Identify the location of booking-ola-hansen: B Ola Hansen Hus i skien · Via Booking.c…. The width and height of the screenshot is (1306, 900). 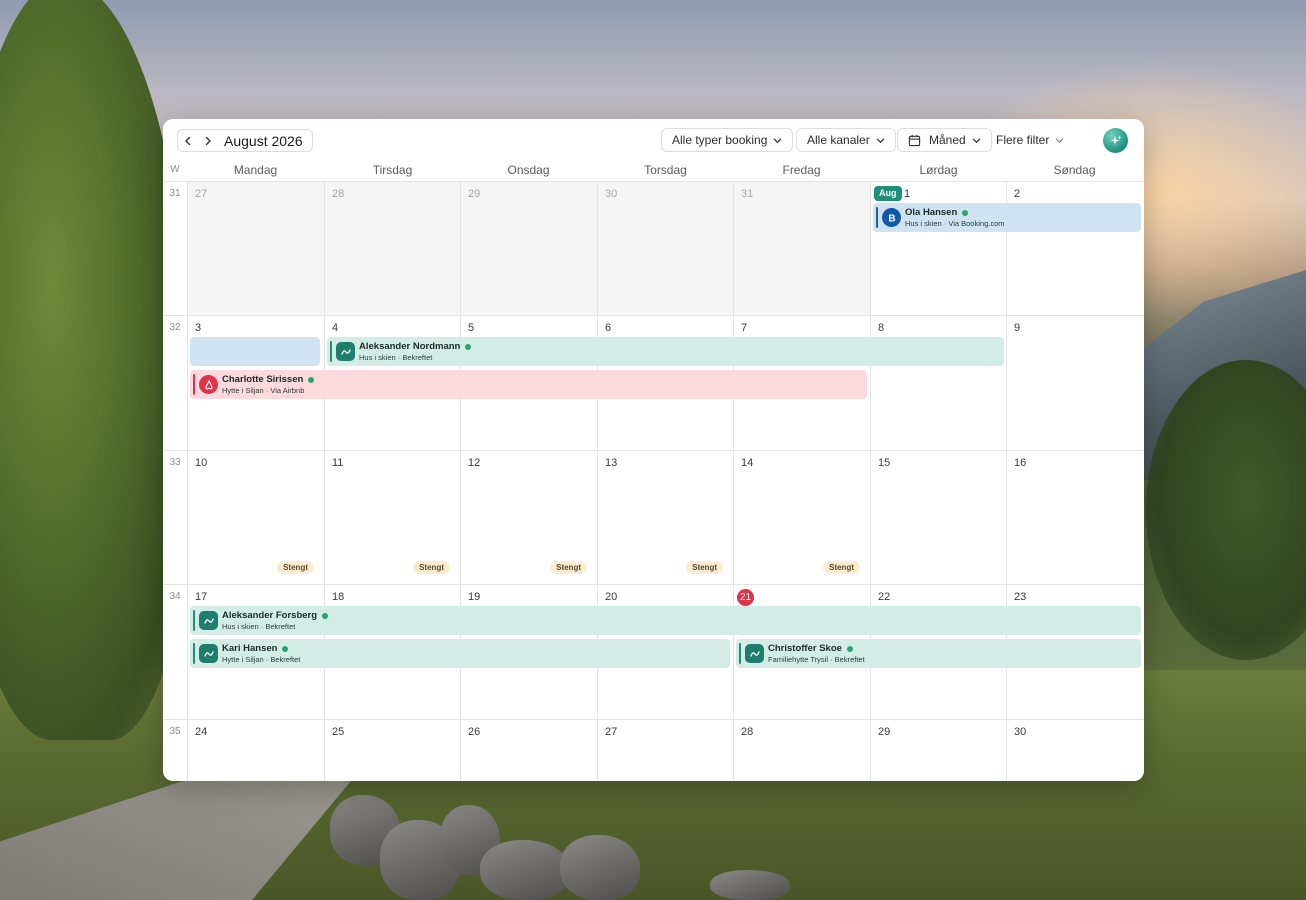
(1007, 217).